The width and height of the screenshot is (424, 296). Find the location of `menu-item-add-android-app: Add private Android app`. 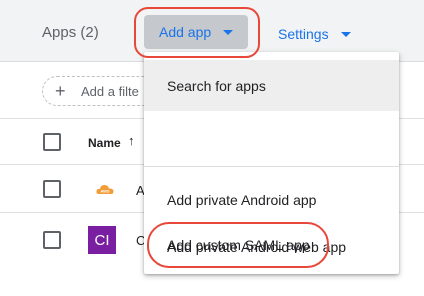

menu-item-add-android-app: Add private Android app is located at coordinates (271, 200).